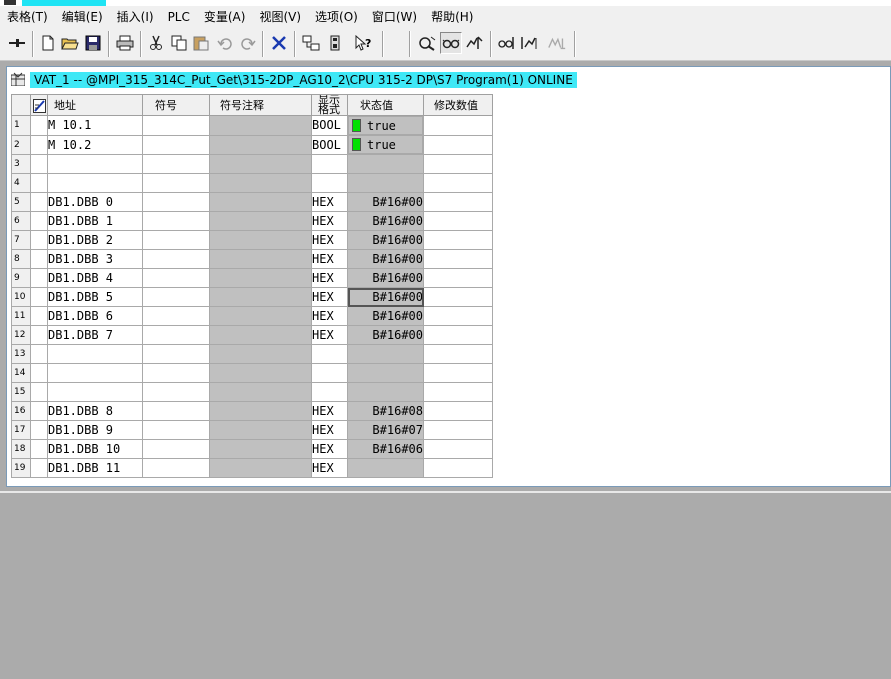  Describe the element at coordinates (252, 411) in the screenshot. I see `table-row: 16 DB1.DBB 8 HEX B#16#08` at that location.